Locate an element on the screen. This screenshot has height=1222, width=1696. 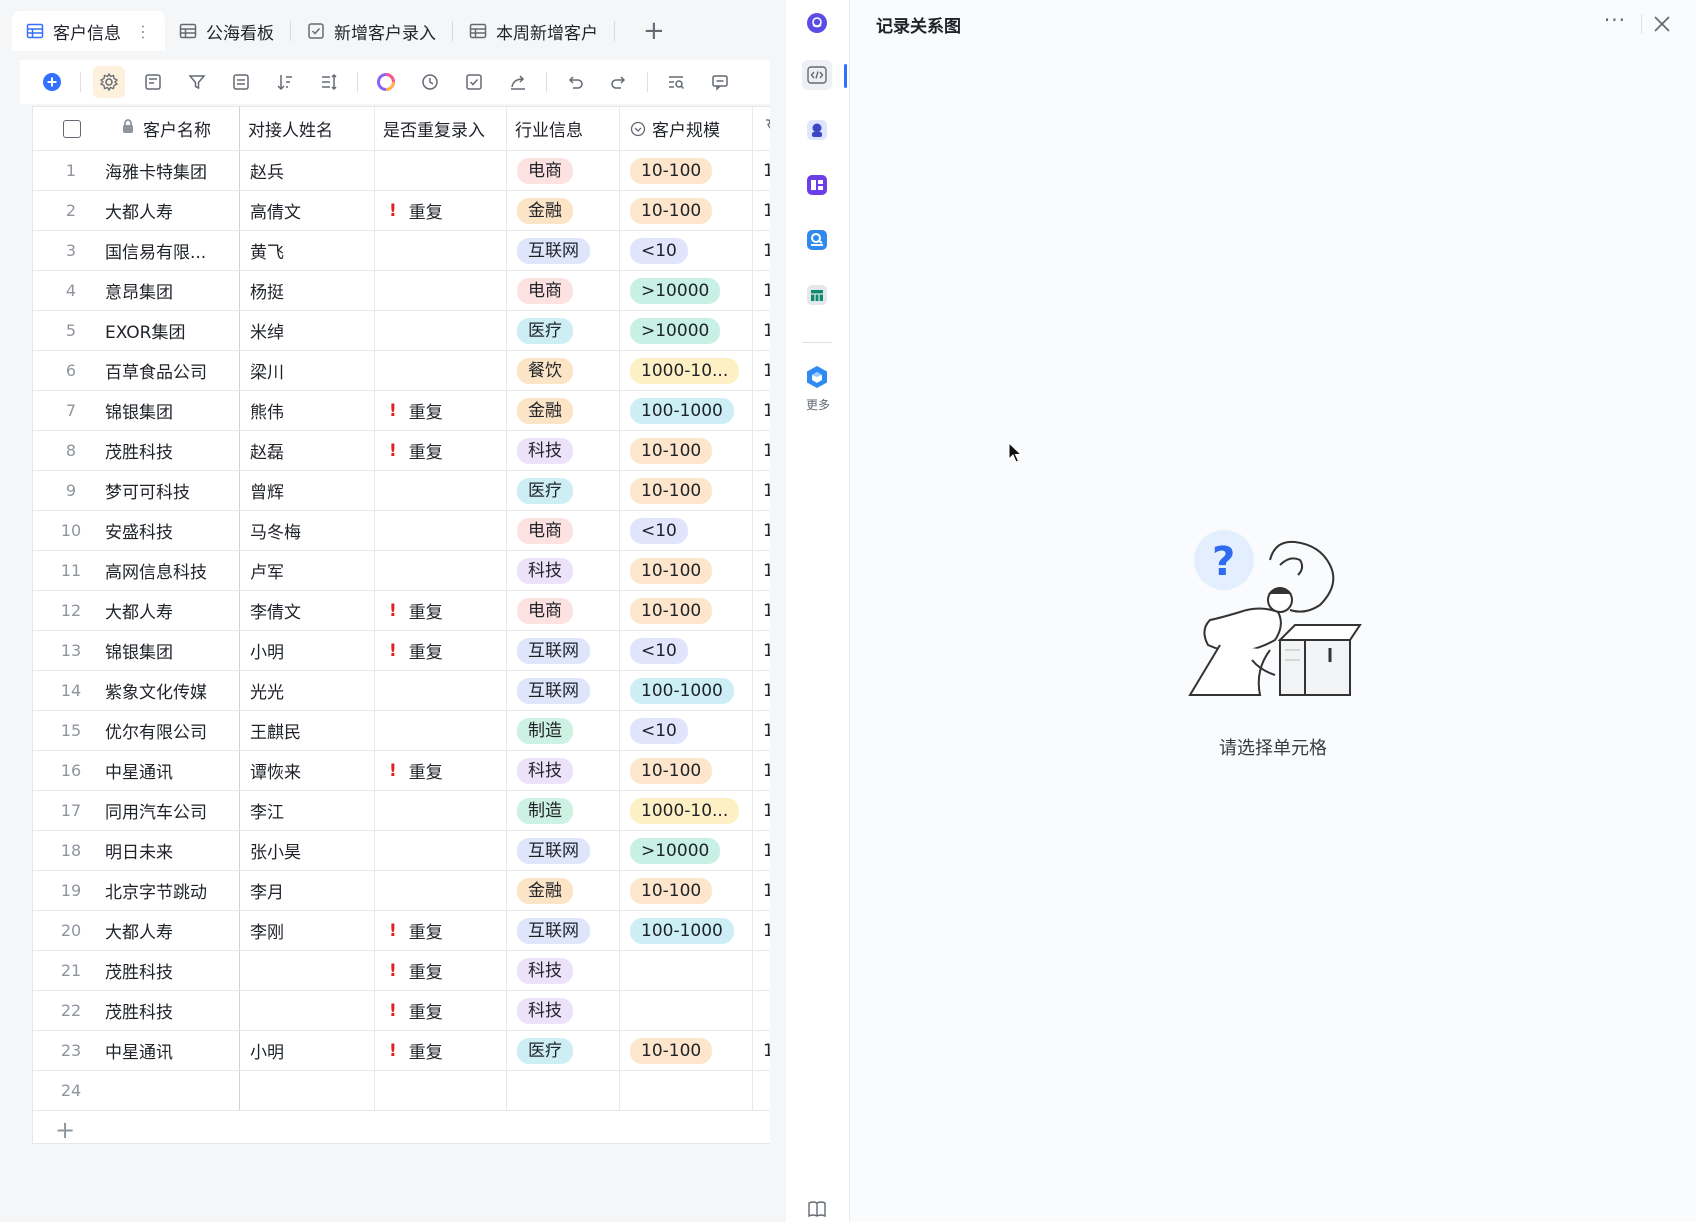
tab-weekly-new: 本周新增客户 is located at coordinates (533, 31).